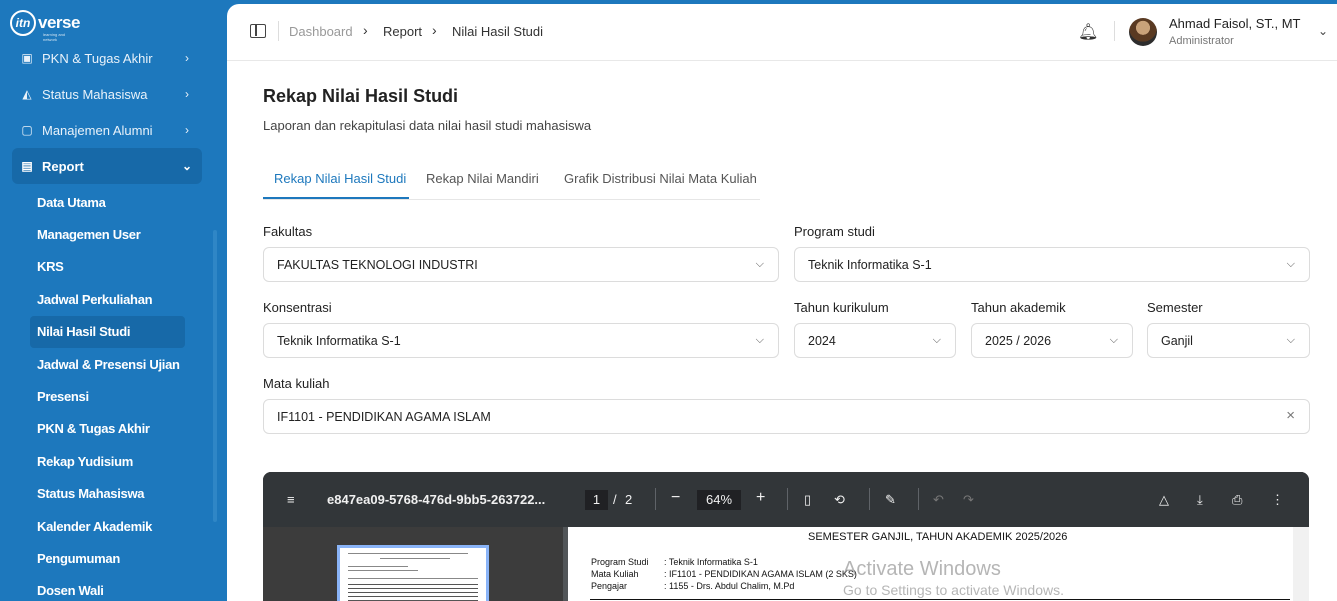 The width and height of the screenshot is (1337, 601). Describe the element at coordinates (117, 558) in the screenshot. I see `submenu-item-pengumuman: Pengumuman` at that location.